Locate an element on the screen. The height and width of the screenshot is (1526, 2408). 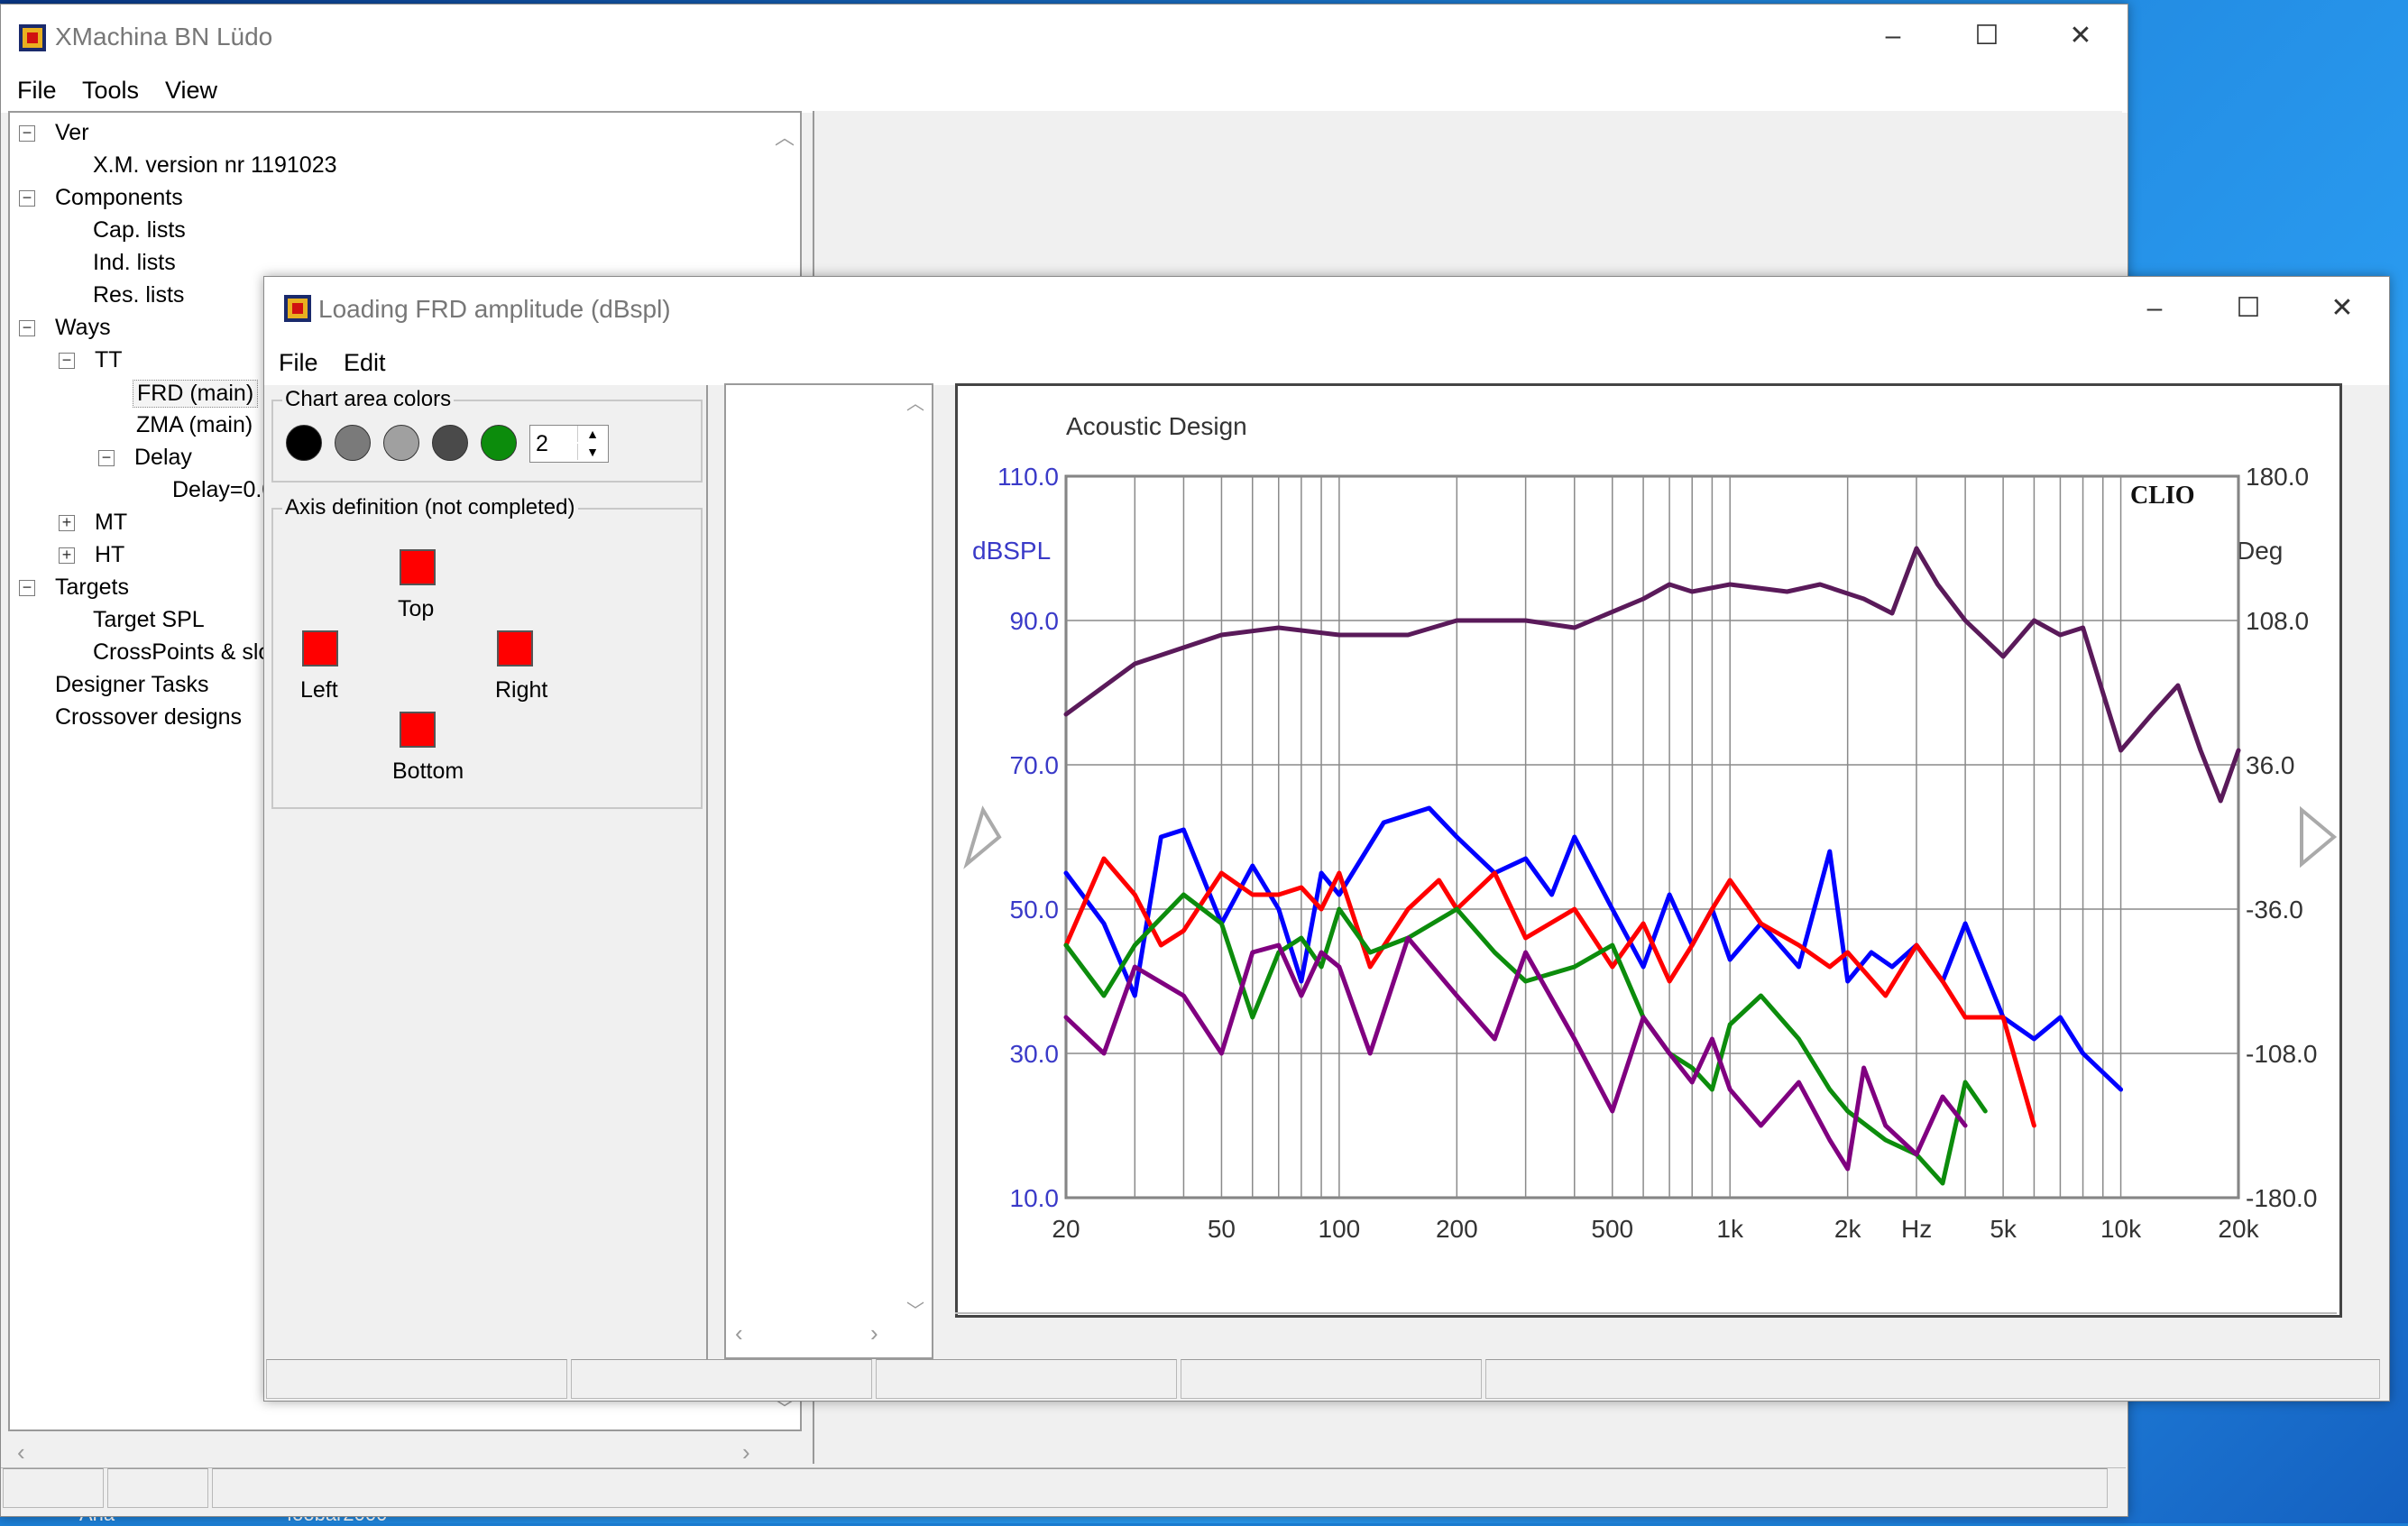
y-axis-left-label: dBSPL is located at coordinates (1011, 551).